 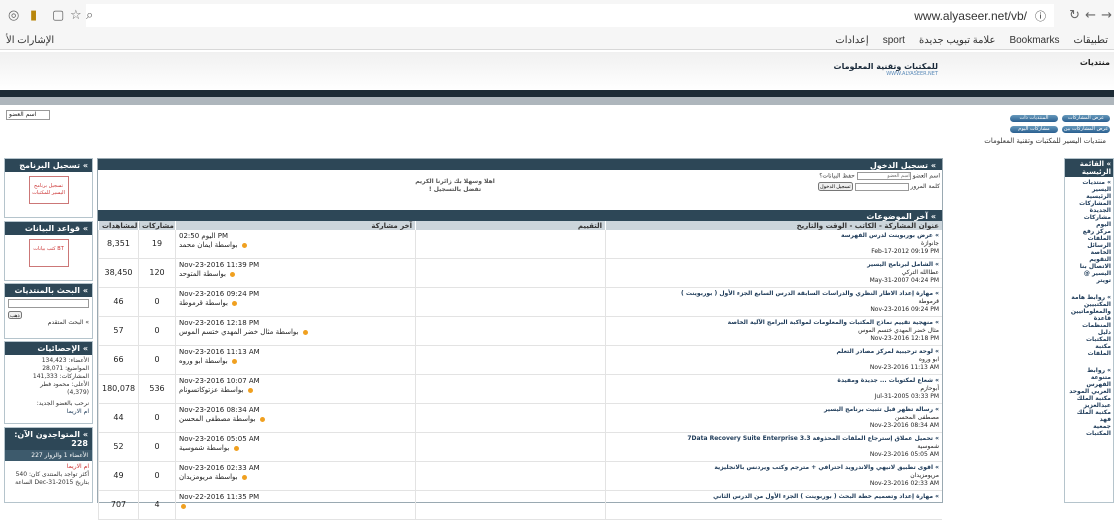 I want to click on menu-item: الملفات, so click(x=1089, y=238).